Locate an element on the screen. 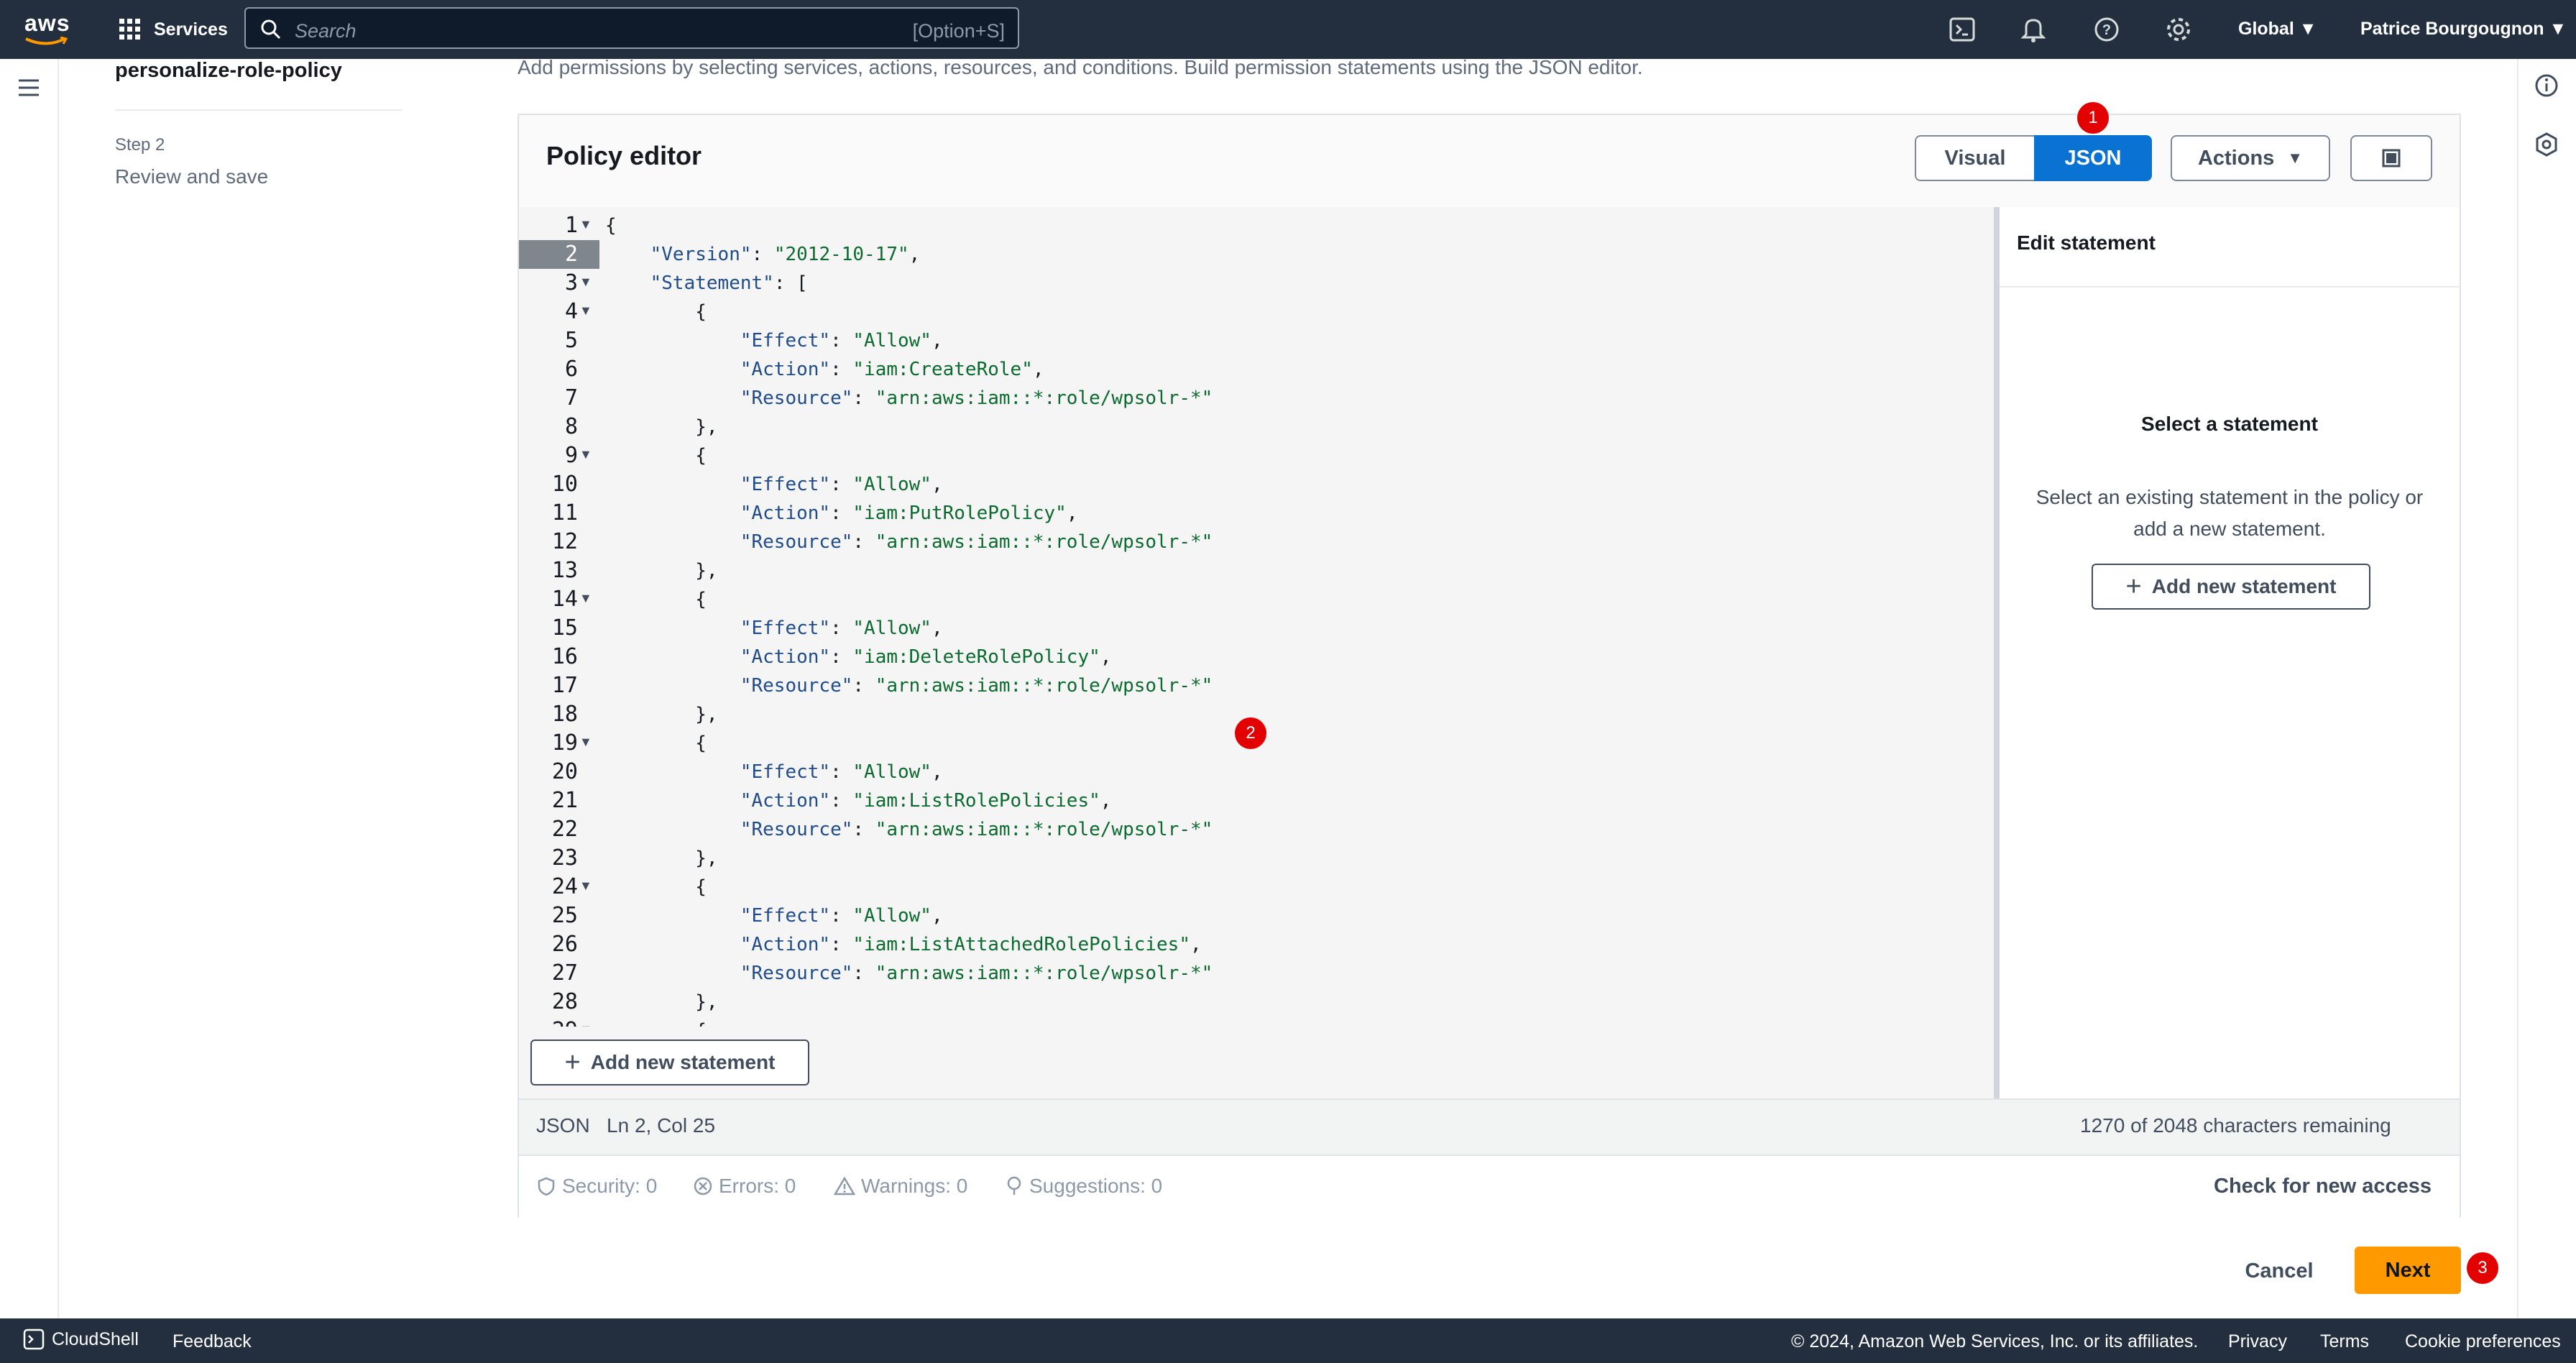  line-number: 24 is located at coordinates (564, 887).